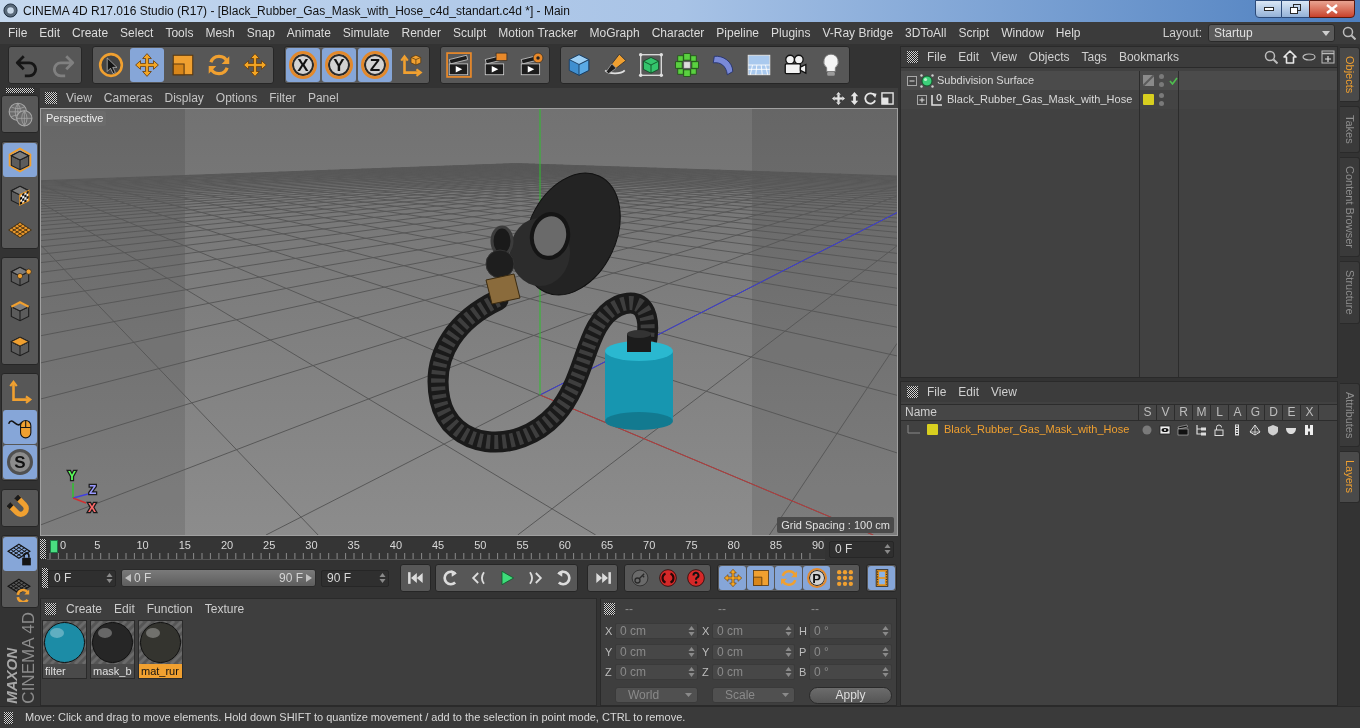 This screenshot has width=1360, height=728. I want to click on panel-tab: Takes, so click(1350, 130).